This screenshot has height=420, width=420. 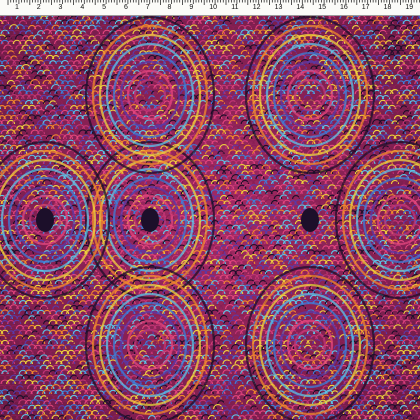 What do you see at coordinates (125, 7) in the screenshot?
I see `ruler-label: 6` at bounding box center [125, 7].